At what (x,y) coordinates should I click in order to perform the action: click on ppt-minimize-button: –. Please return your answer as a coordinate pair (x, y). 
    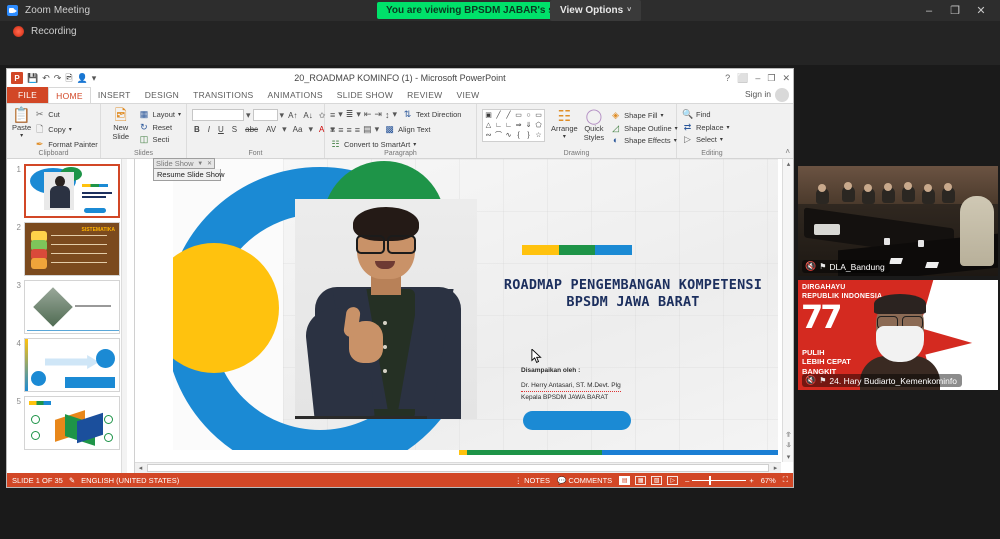
    Looking at the image, I should click on (757, 78).